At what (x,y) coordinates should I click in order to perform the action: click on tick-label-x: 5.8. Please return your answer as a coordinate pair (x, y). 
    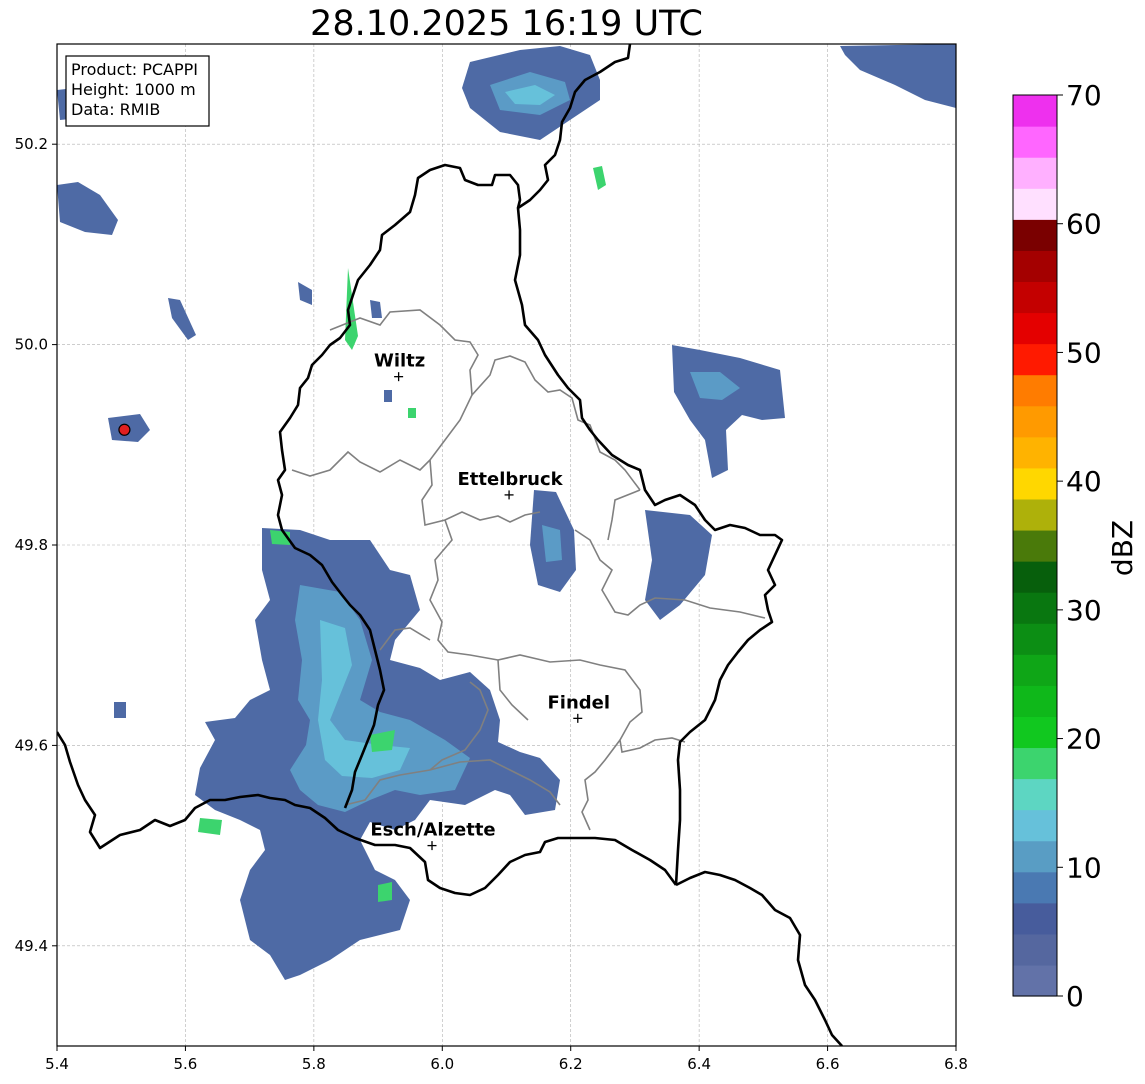
    Looking at the image, I should click on (314, 1064).